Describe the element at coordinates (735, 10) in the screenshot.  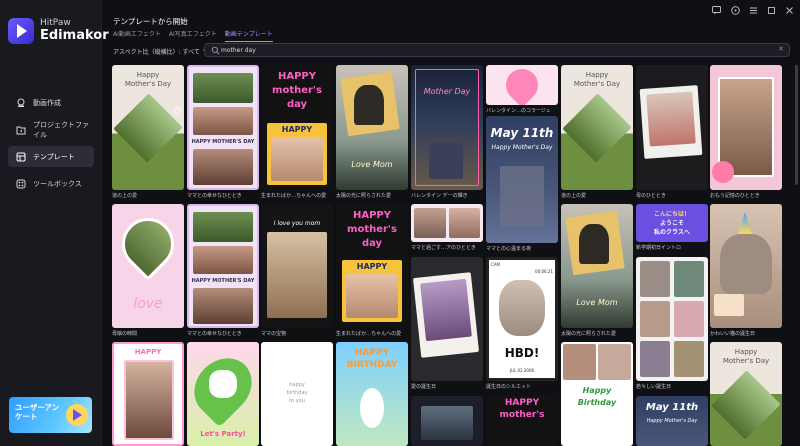
I see `help-button` at that location.